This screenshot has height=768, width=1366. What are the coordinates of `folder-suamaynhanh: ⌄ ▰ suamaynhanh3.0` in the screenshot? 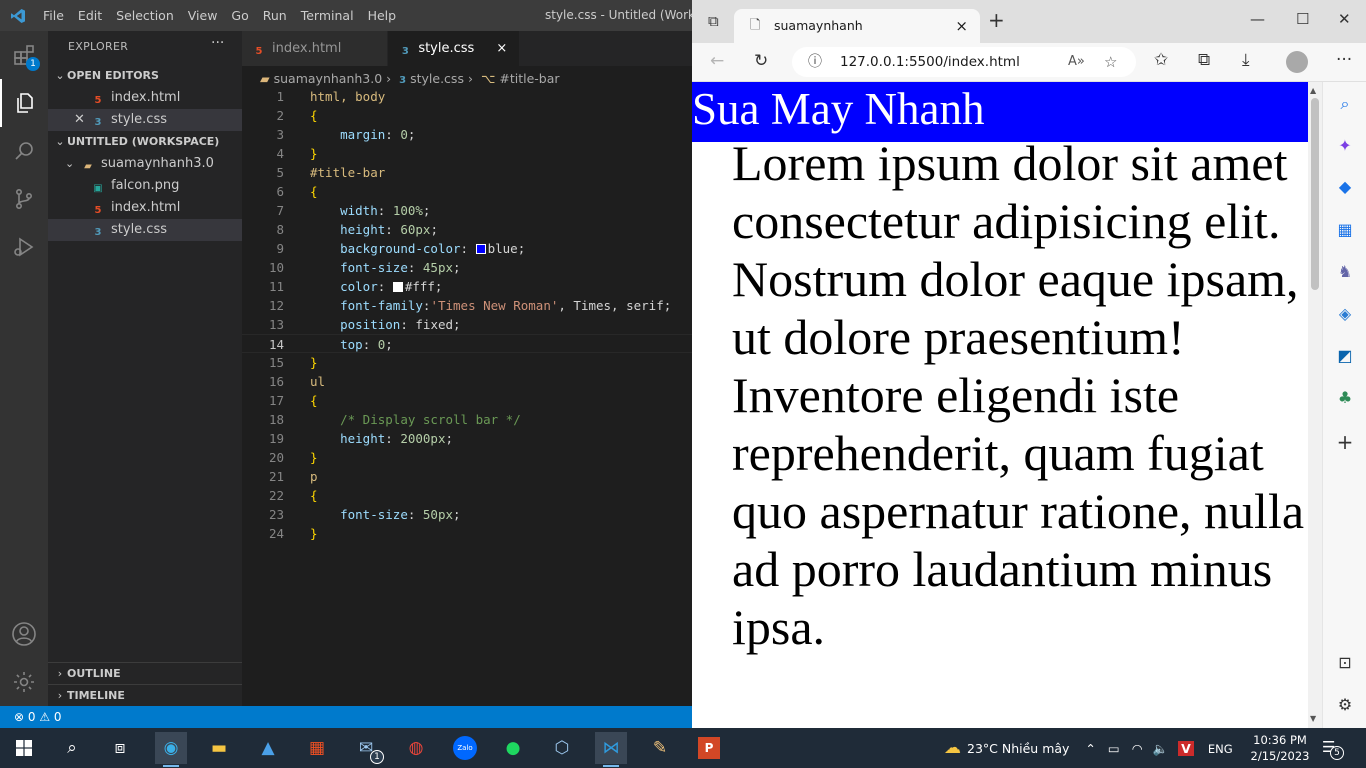 It's located at (145, 164).